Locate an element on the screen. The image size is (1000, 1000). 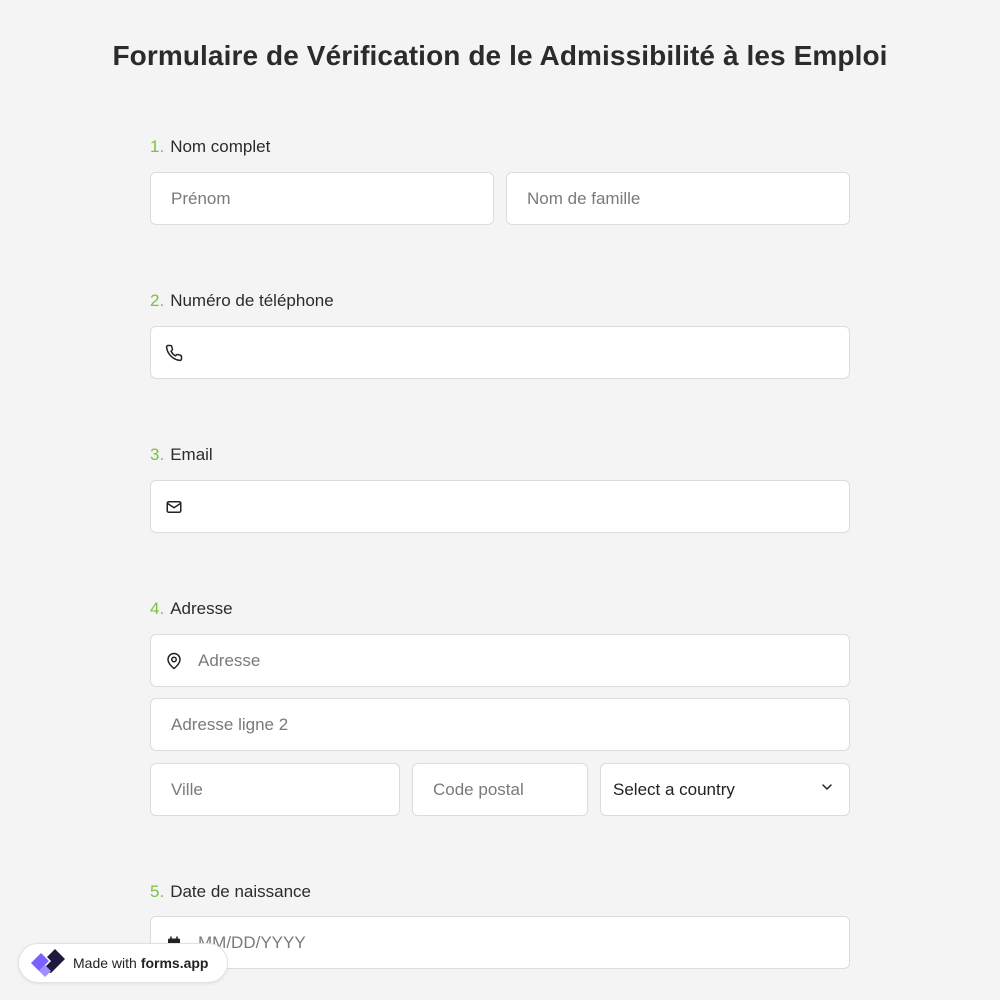
map-pin-icon is located at coordinates (174, 661).